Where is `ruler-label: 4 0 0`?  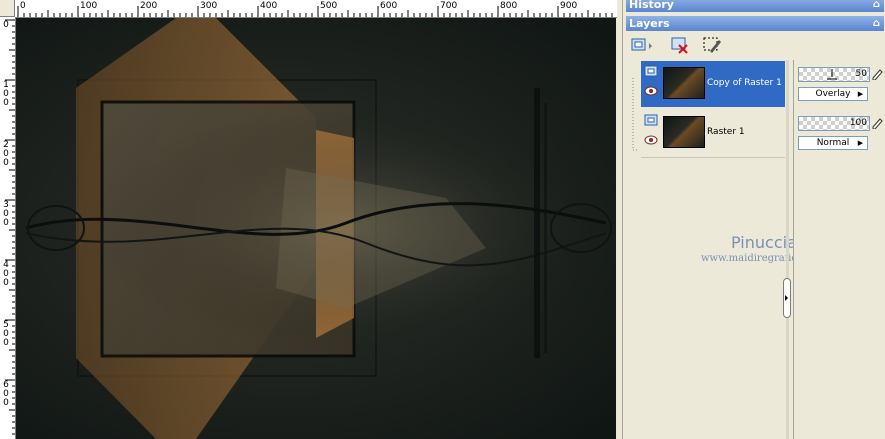 ruler-label: 4 0 0 is located at coordinates (6, 274).